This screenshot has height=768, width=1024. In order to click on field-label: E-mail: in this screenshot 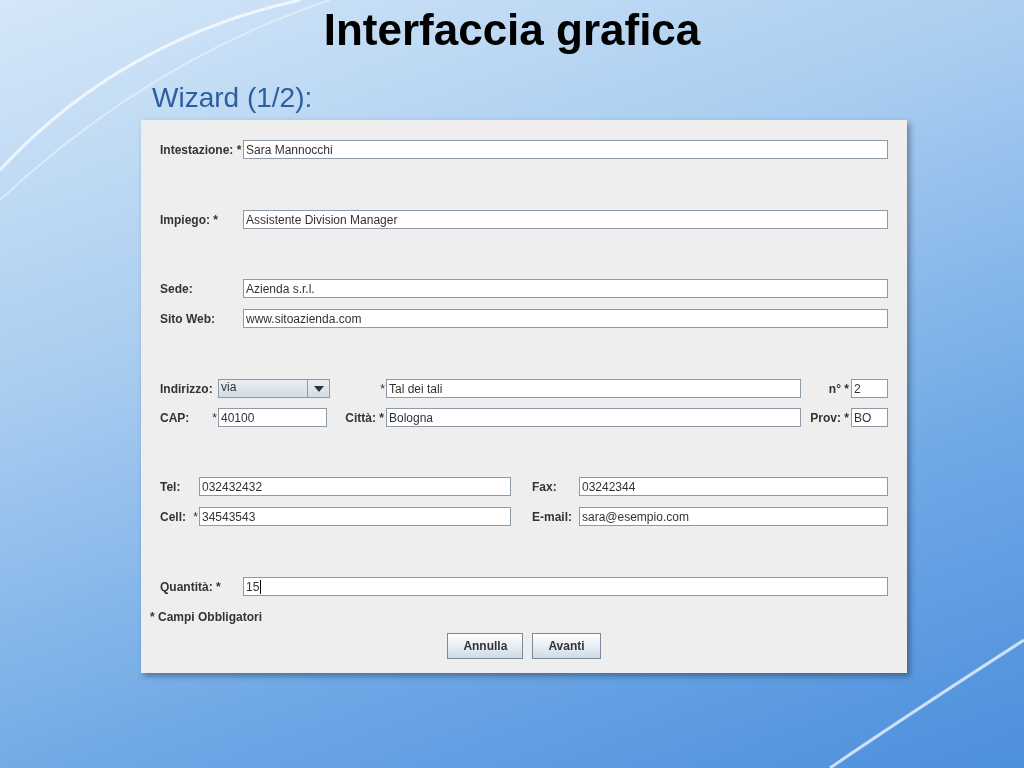, I will do `click(552, 517)`.